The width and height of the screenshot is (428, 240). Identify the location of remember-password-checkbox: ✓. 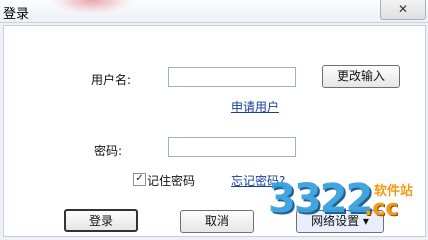
(139, 179).